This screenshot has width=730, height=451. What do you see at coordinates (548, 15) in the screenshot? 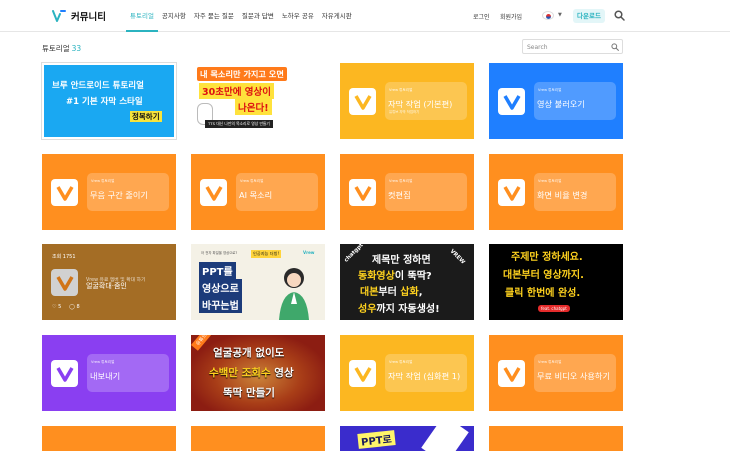
I see `korea-flag-icon` at bounding box center [548, 15].